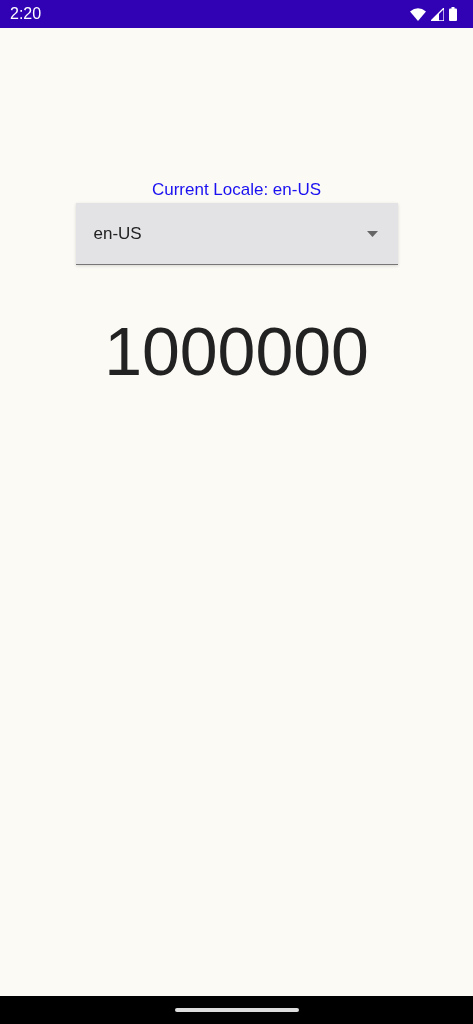  Describe the element at coordinates (236, 190) in the screenshot. I see `current-locale-label: Current Locale: en-US` at that location.